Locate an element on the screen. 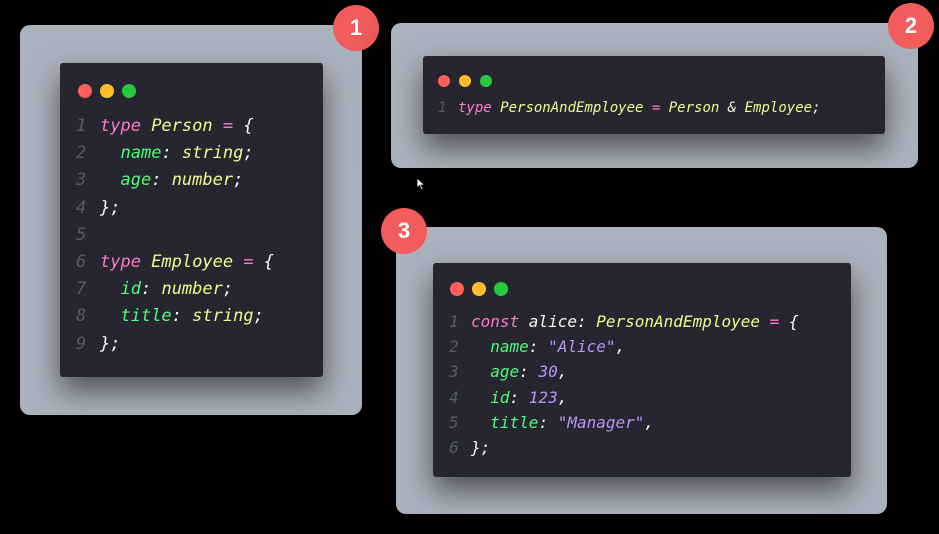 The width and height of the screenshot is (939, 534). code-line: 3 age: 30, is located at coordinates (624, 371).